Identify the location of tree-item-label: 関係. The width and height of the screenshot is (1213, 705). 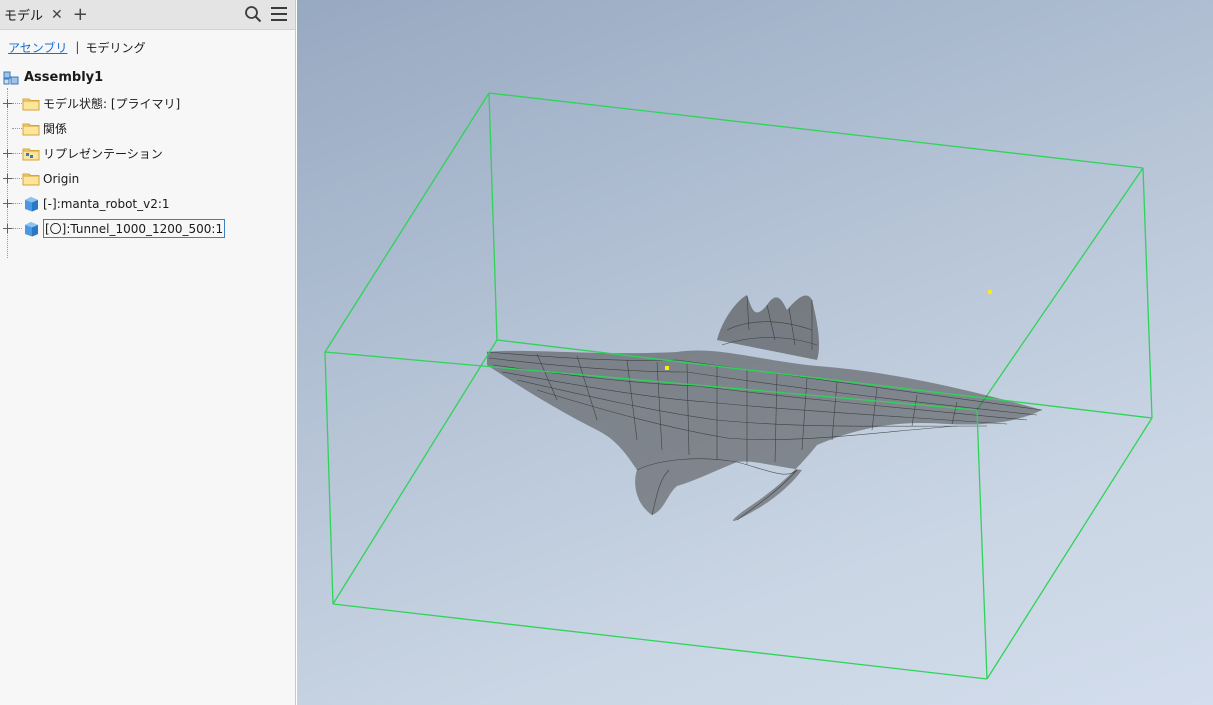
(55, 129).